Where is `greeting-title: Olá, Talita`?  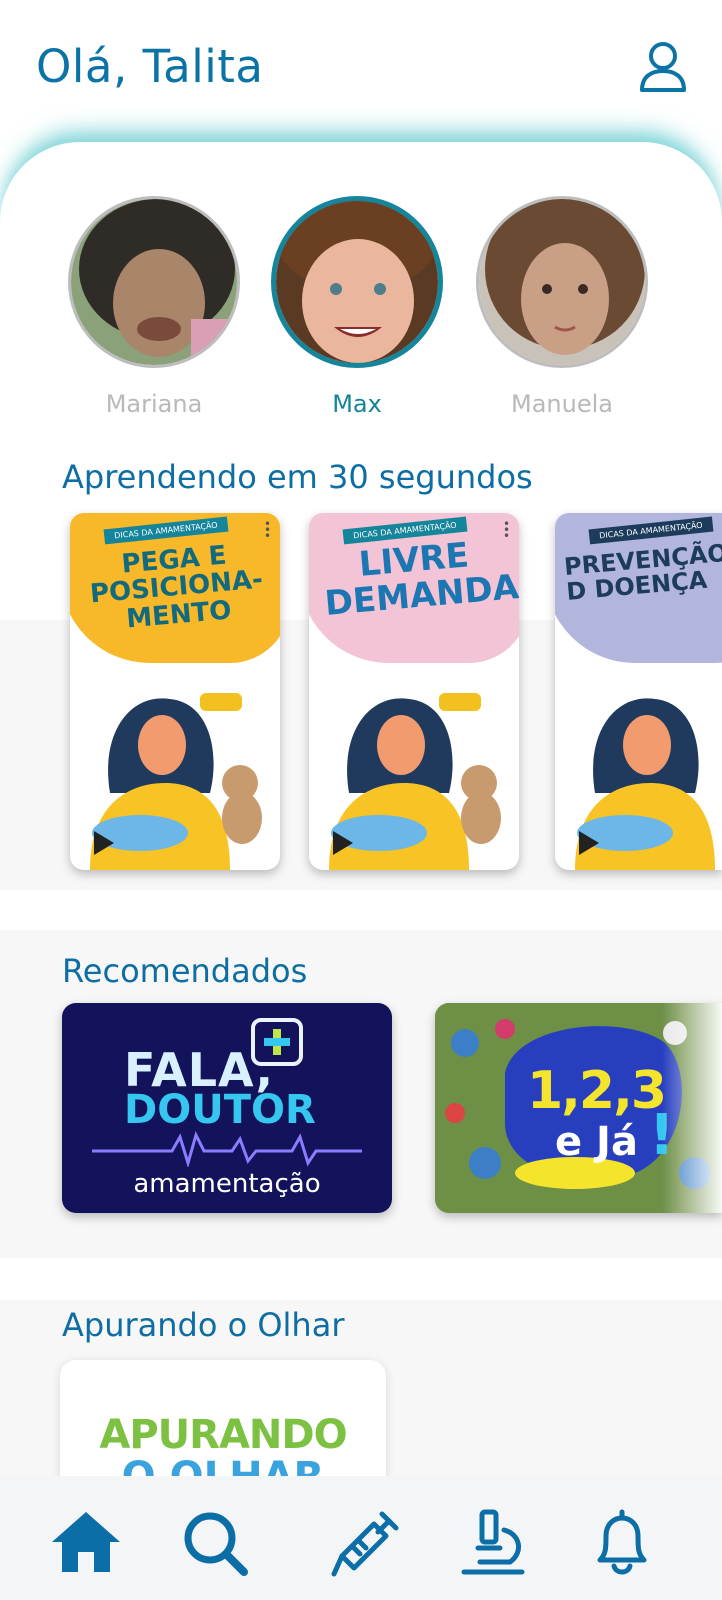
greeting-title: Olá, Talita is located at coordinates (150, 66).